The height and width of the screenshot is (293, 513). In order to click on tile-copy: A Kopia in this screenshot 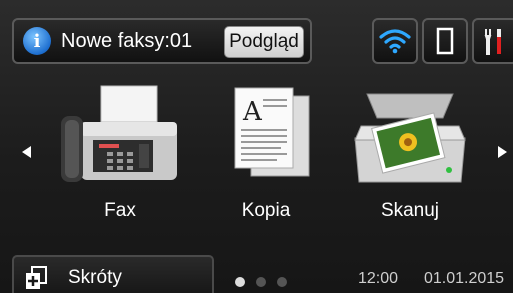, I will do `click(266, 157)`.